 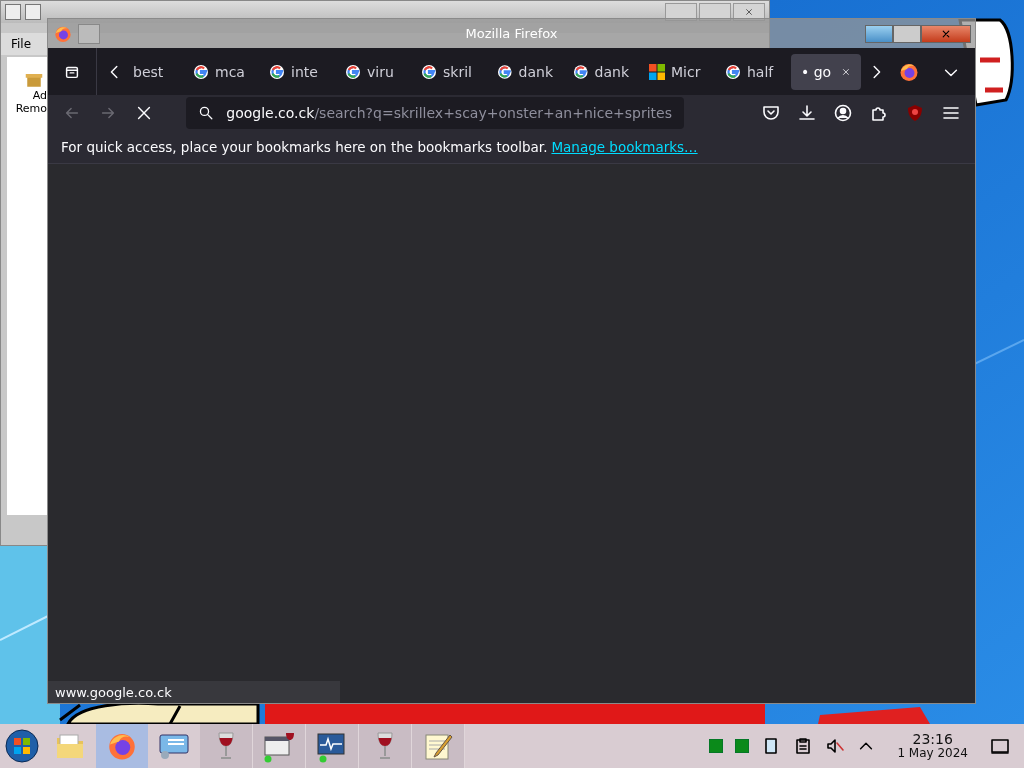 What do you see at coordinates (907, 33) in the screenshot?
I see `maximize-button` at bounding box center [907, 33].